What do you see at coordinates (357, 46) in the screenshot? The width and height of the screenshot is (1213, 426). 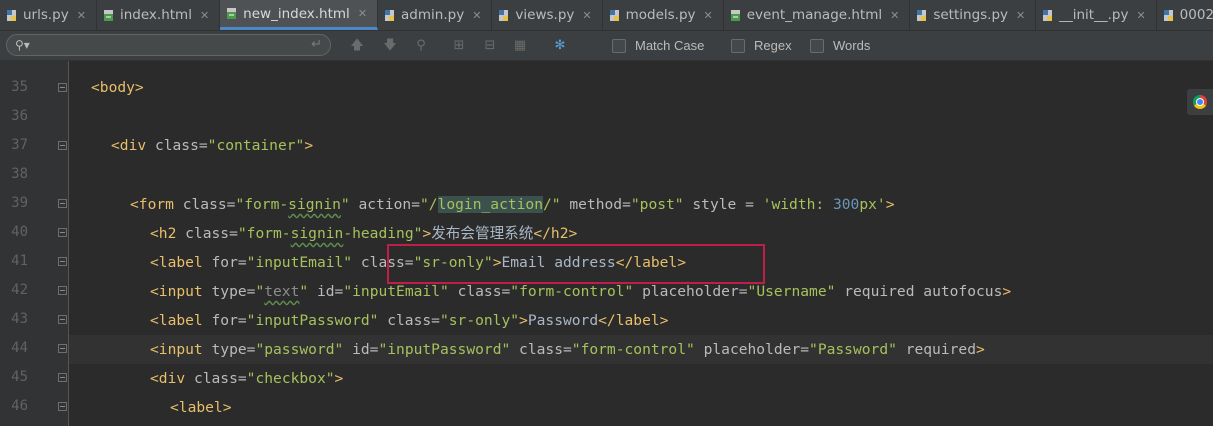 I see `previous-occurrence-icon: 🡅` at bounding box center [357, 46].